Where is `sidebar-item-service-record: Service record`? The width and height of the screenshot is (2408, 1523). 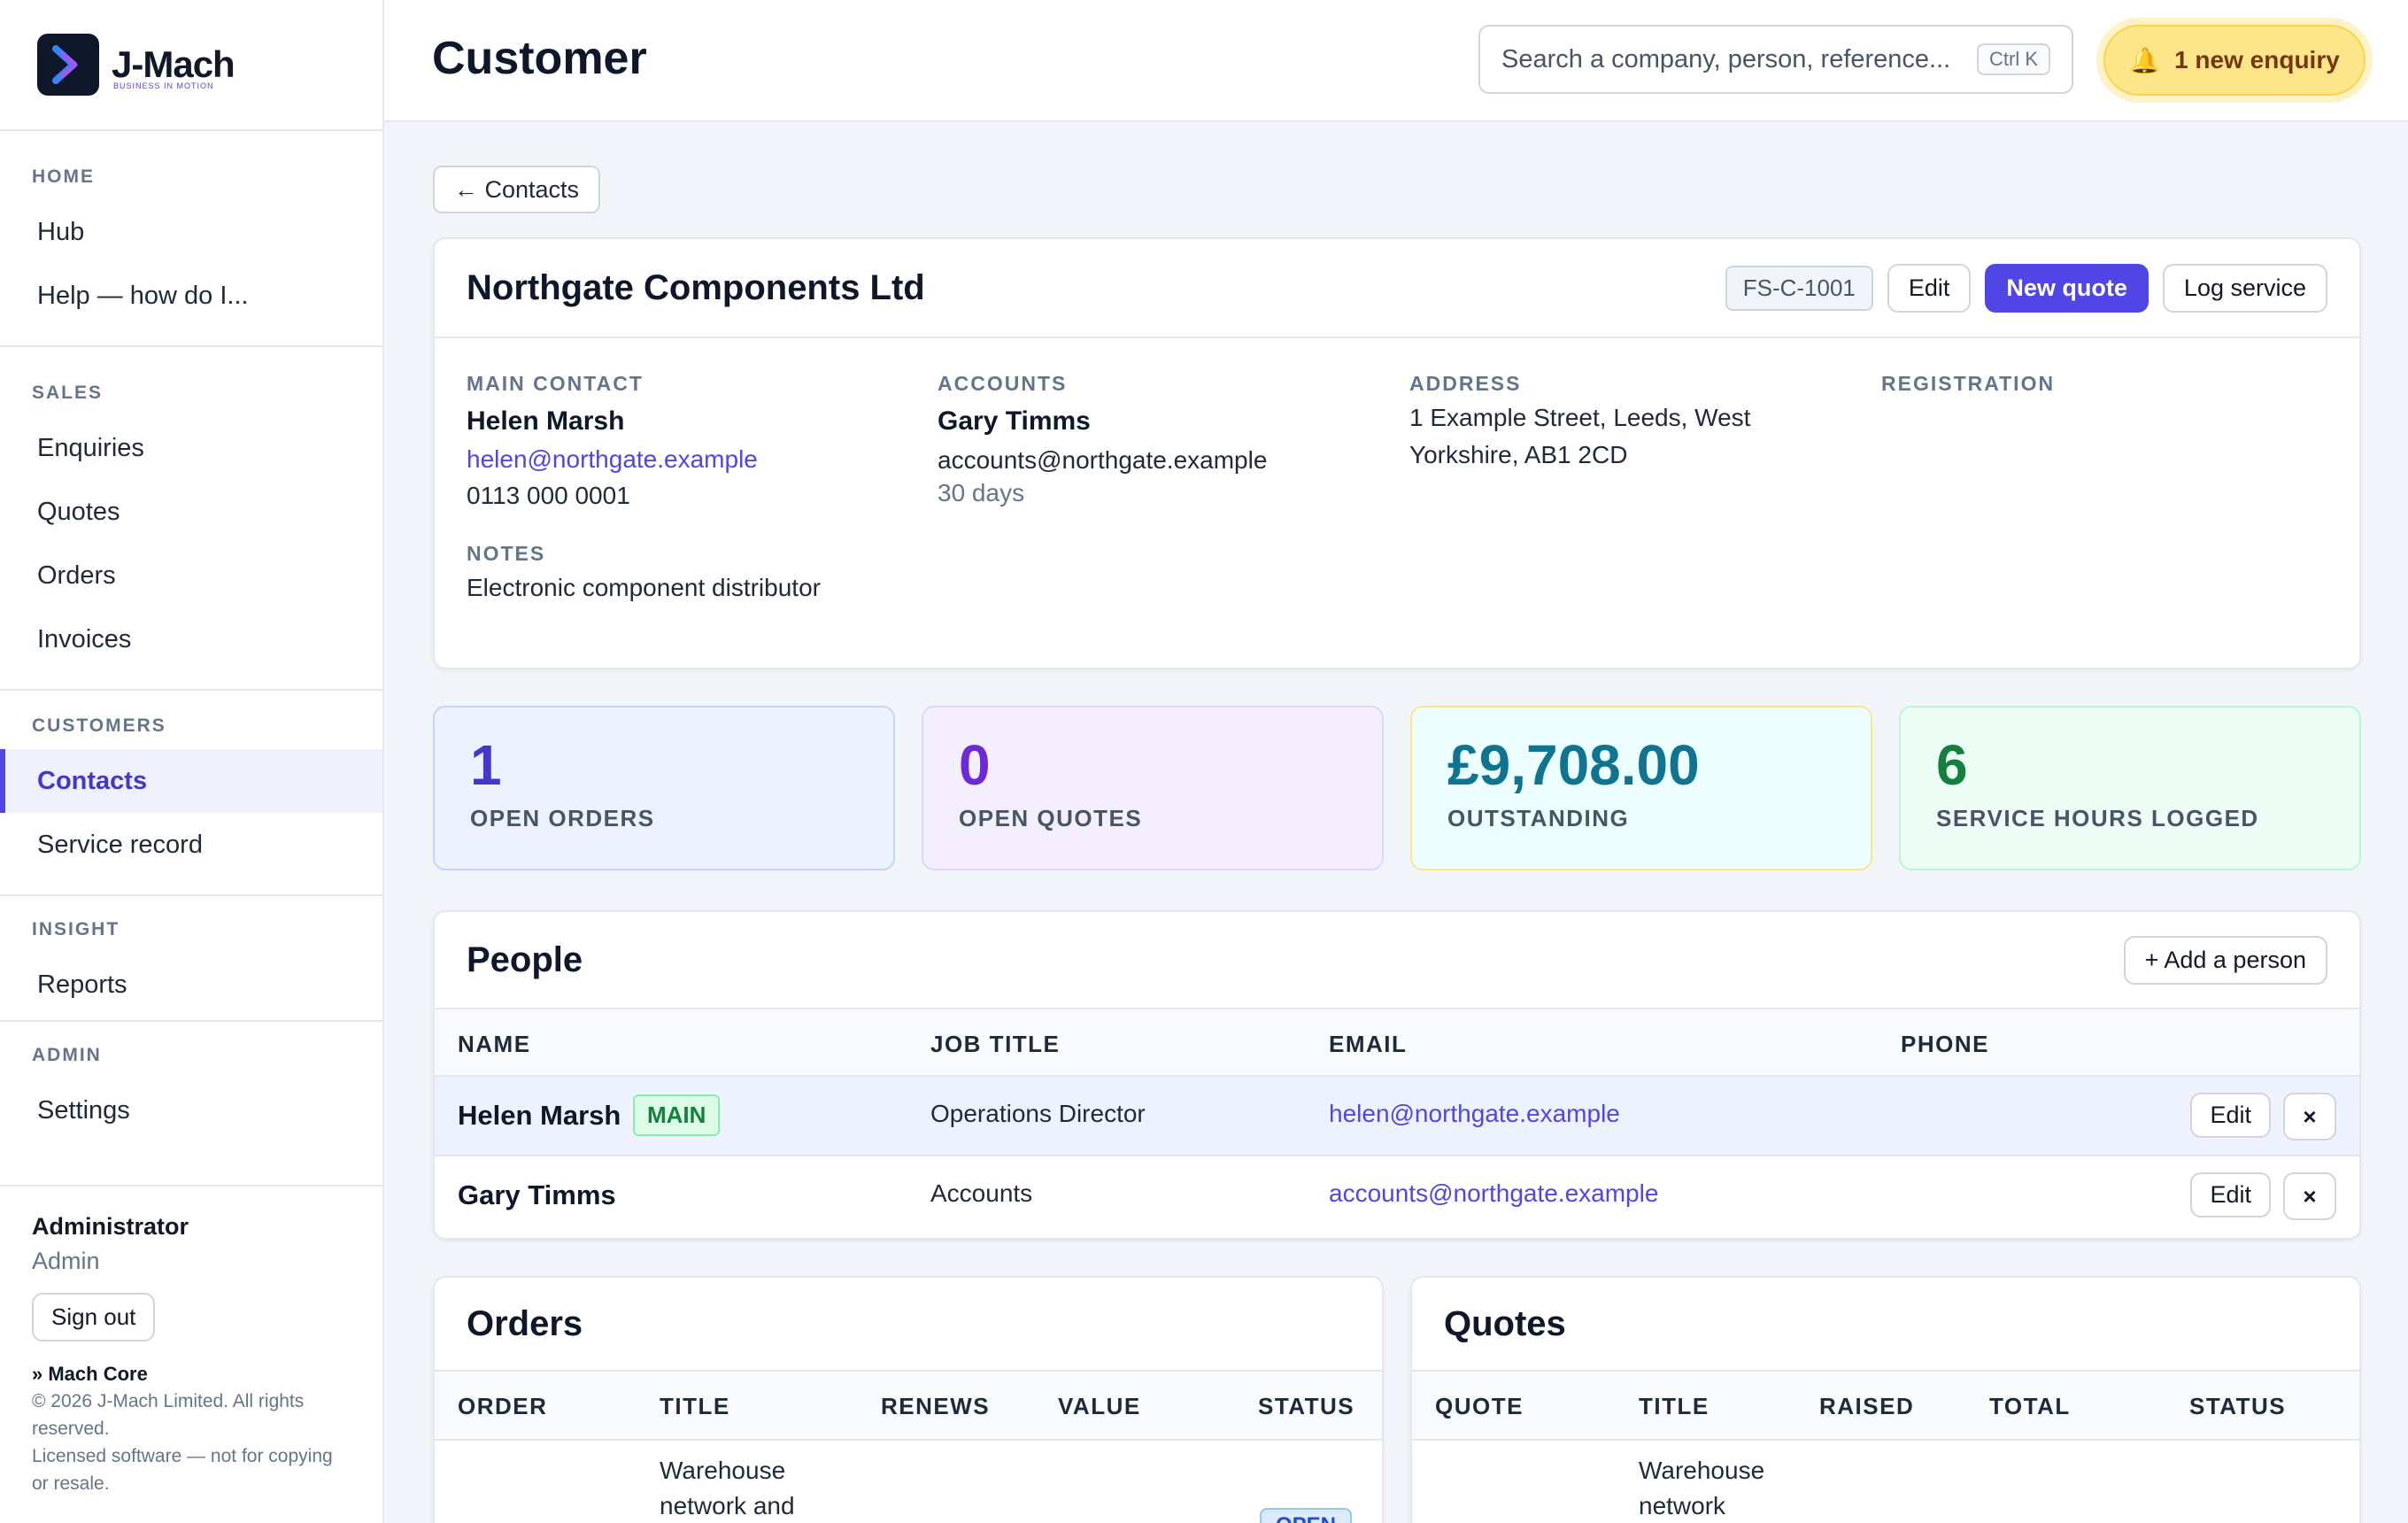
sidebar-item-service-record: Service record is located at coordinates (191, 845).